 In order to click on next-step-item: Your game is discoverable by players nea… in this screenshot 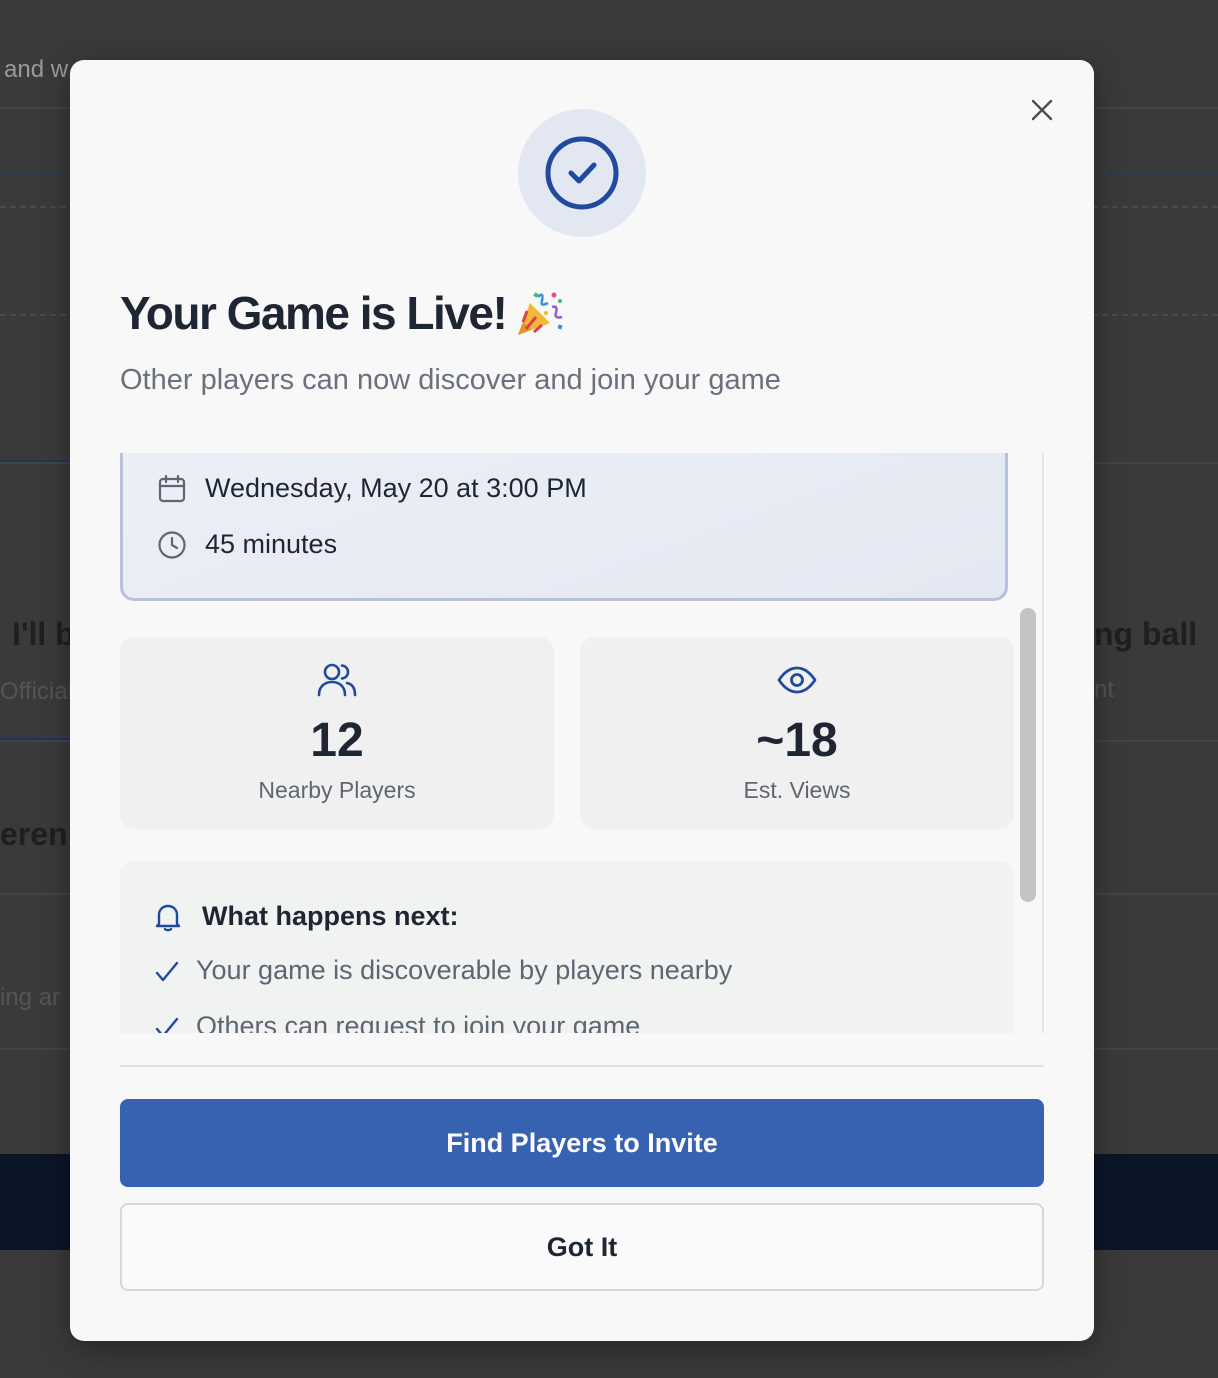, I will do `click(443, 970)`.